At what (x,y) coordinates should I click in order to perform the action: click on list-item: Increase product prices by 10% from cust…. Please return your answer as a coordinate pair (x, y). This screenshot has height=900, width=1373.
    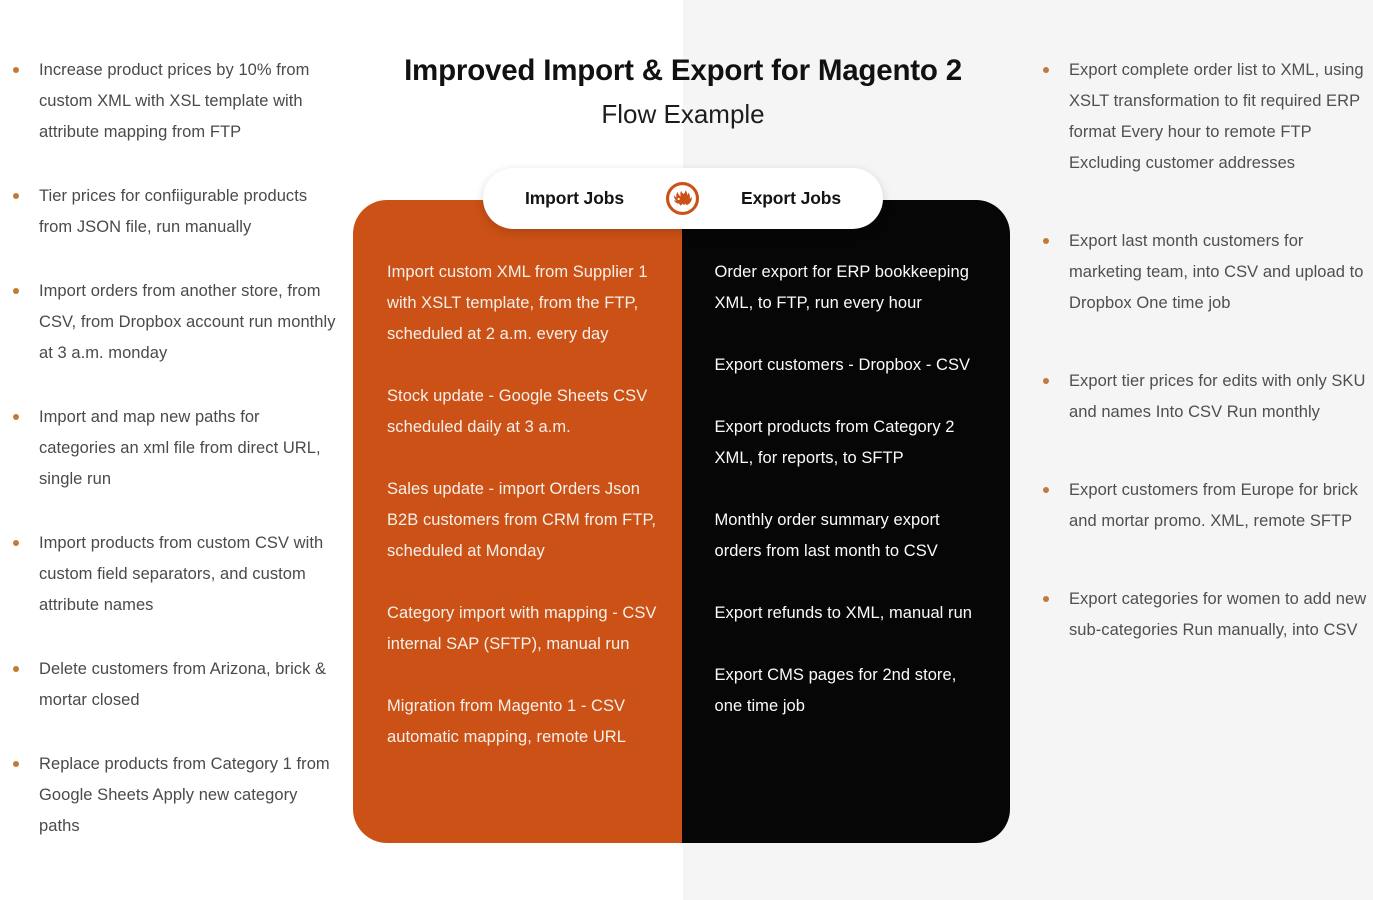
    Looking at the image, I should click on (173, 101).